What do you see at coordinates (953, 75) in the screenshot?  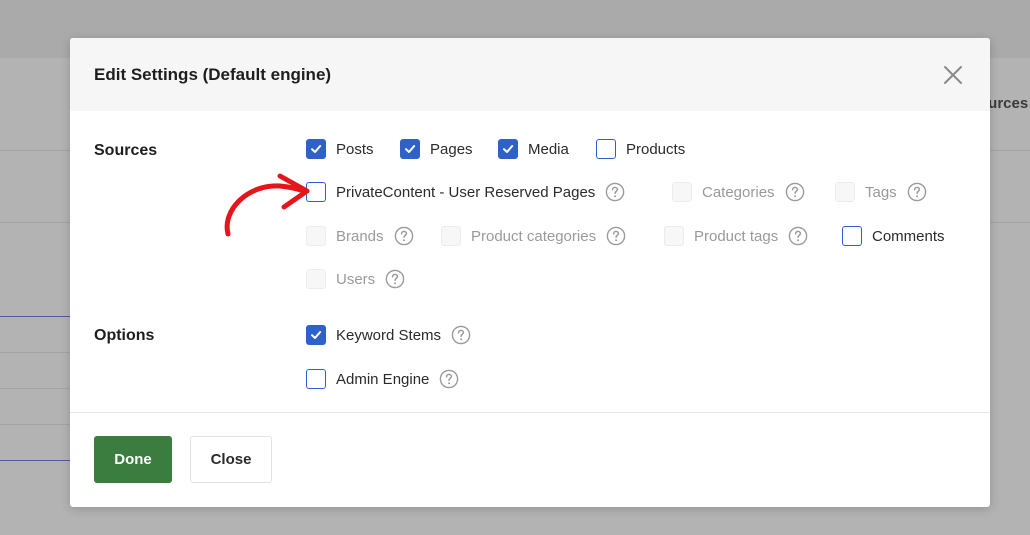 I see `close-icon` at bounding box center [953, 75].